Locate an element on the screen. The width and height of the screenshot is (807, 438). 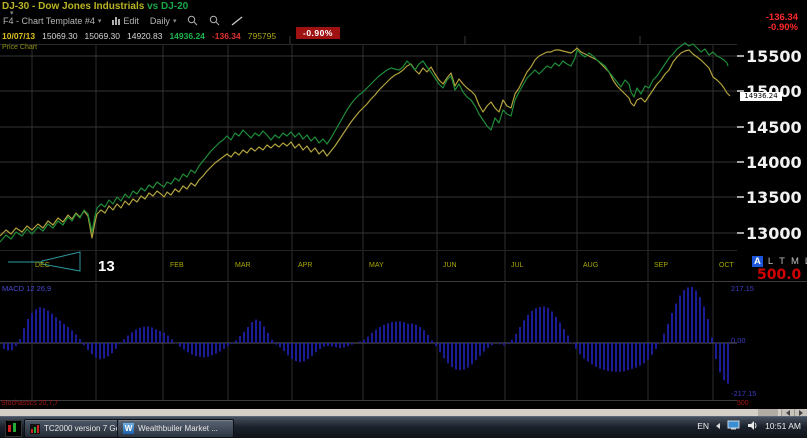
scale-option-t: T is located at coordinates (782, 261).